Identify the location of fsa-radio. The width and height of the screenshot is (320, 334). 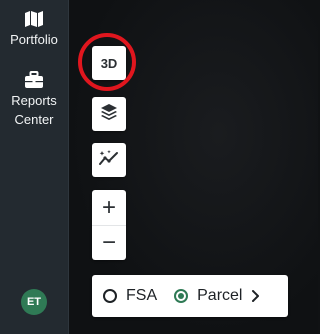
(110, 296).